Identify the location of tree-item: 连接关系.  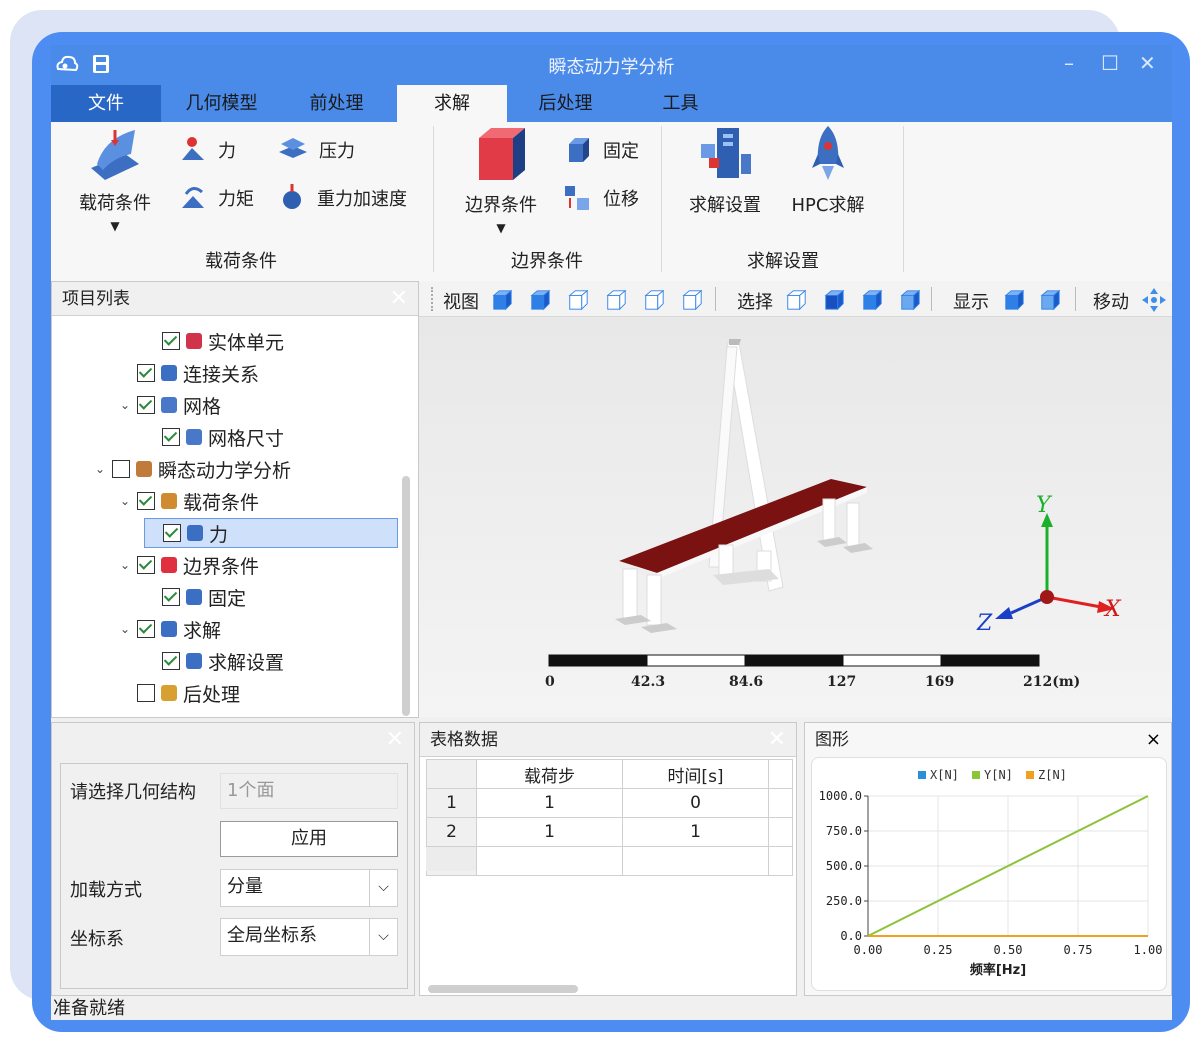
(189, 373).